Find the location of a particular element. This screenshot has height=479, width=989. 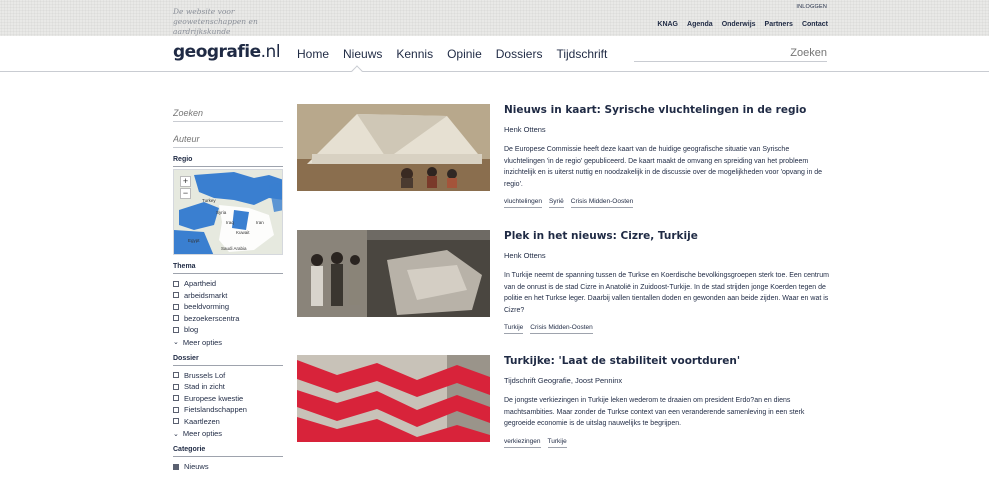

article-thumbnail-refugee-camp is located at coordinates (393, 147).